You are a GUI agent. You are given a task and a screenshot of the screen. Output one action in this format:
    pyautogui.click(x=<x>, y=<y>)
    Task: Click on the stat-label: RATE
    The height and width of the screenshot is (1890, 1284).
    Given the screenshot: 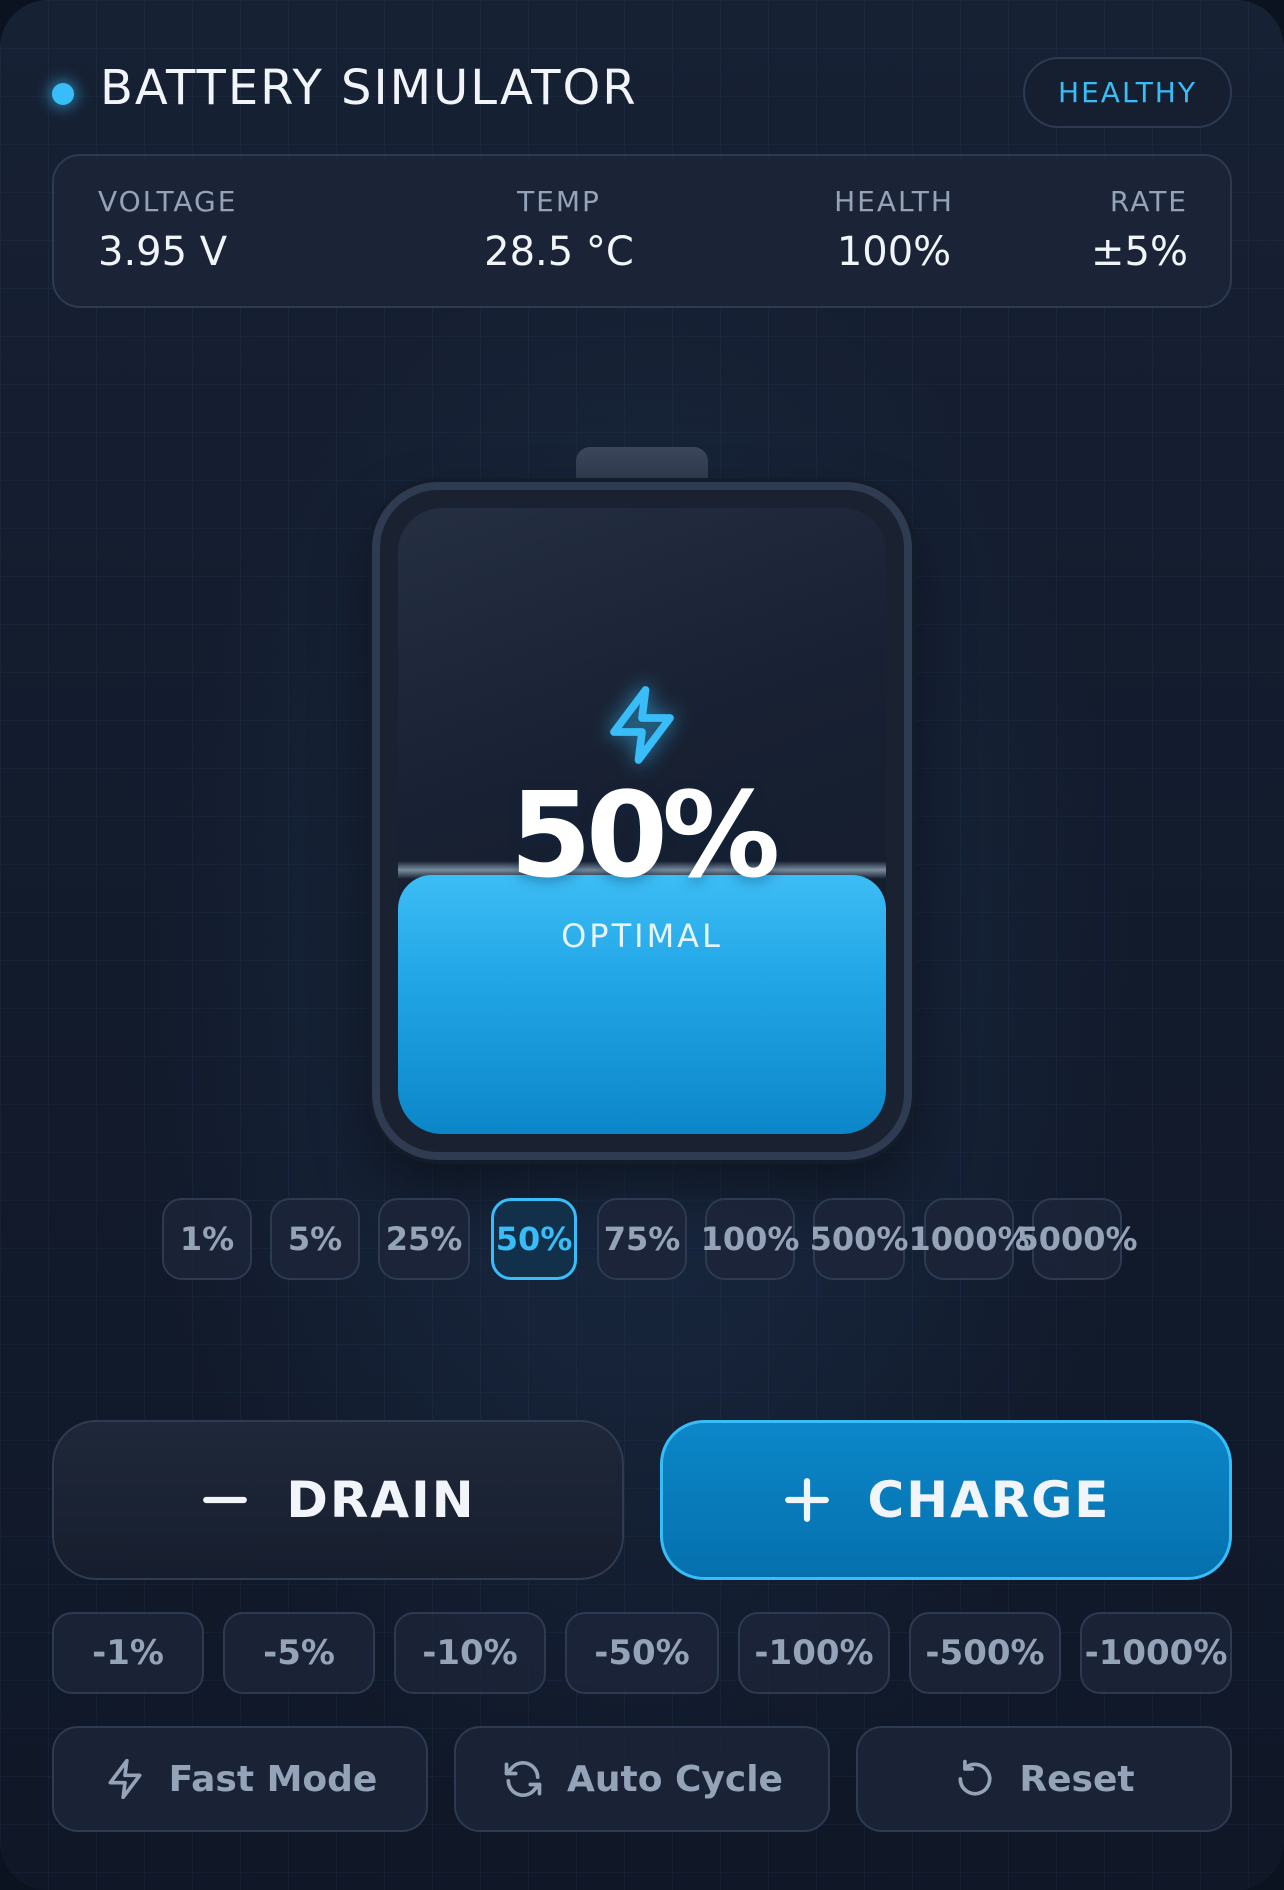 What is the action you would take?
    pyautogui.click(x=1148, y=201)
    